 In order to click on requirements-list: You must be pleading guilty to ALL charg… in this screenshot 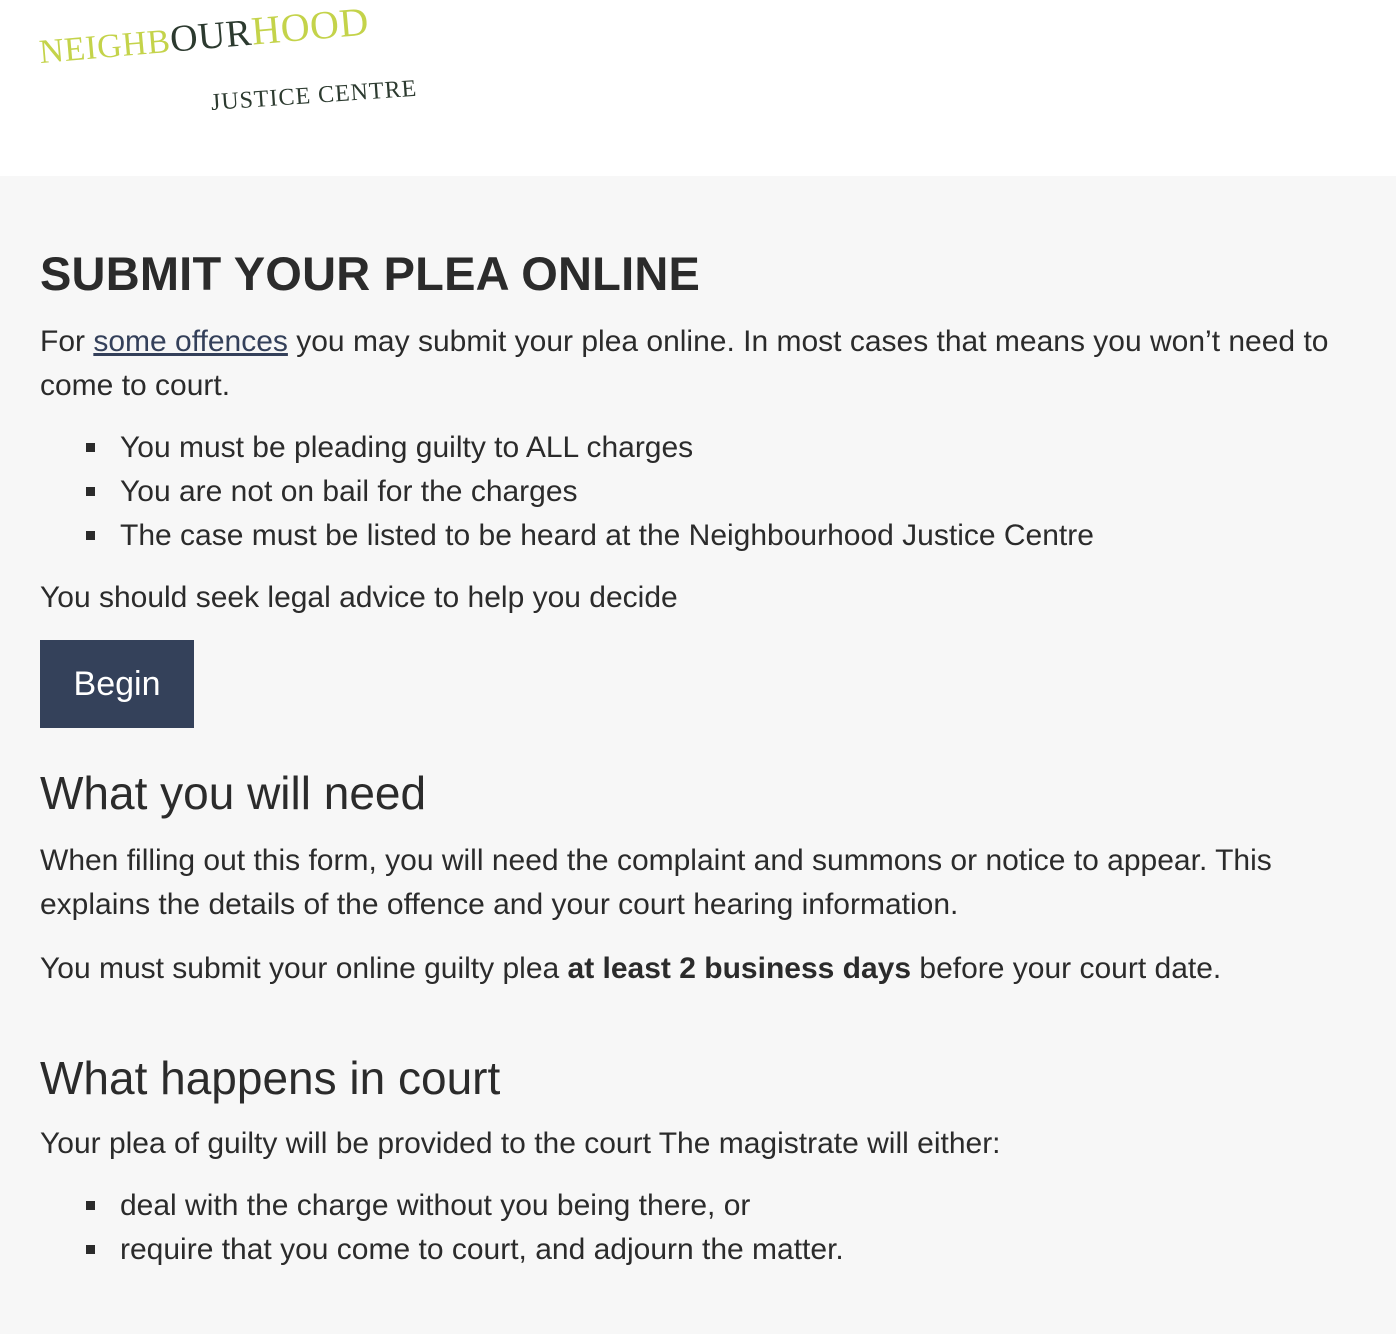, I will do `click(698, 492)`.